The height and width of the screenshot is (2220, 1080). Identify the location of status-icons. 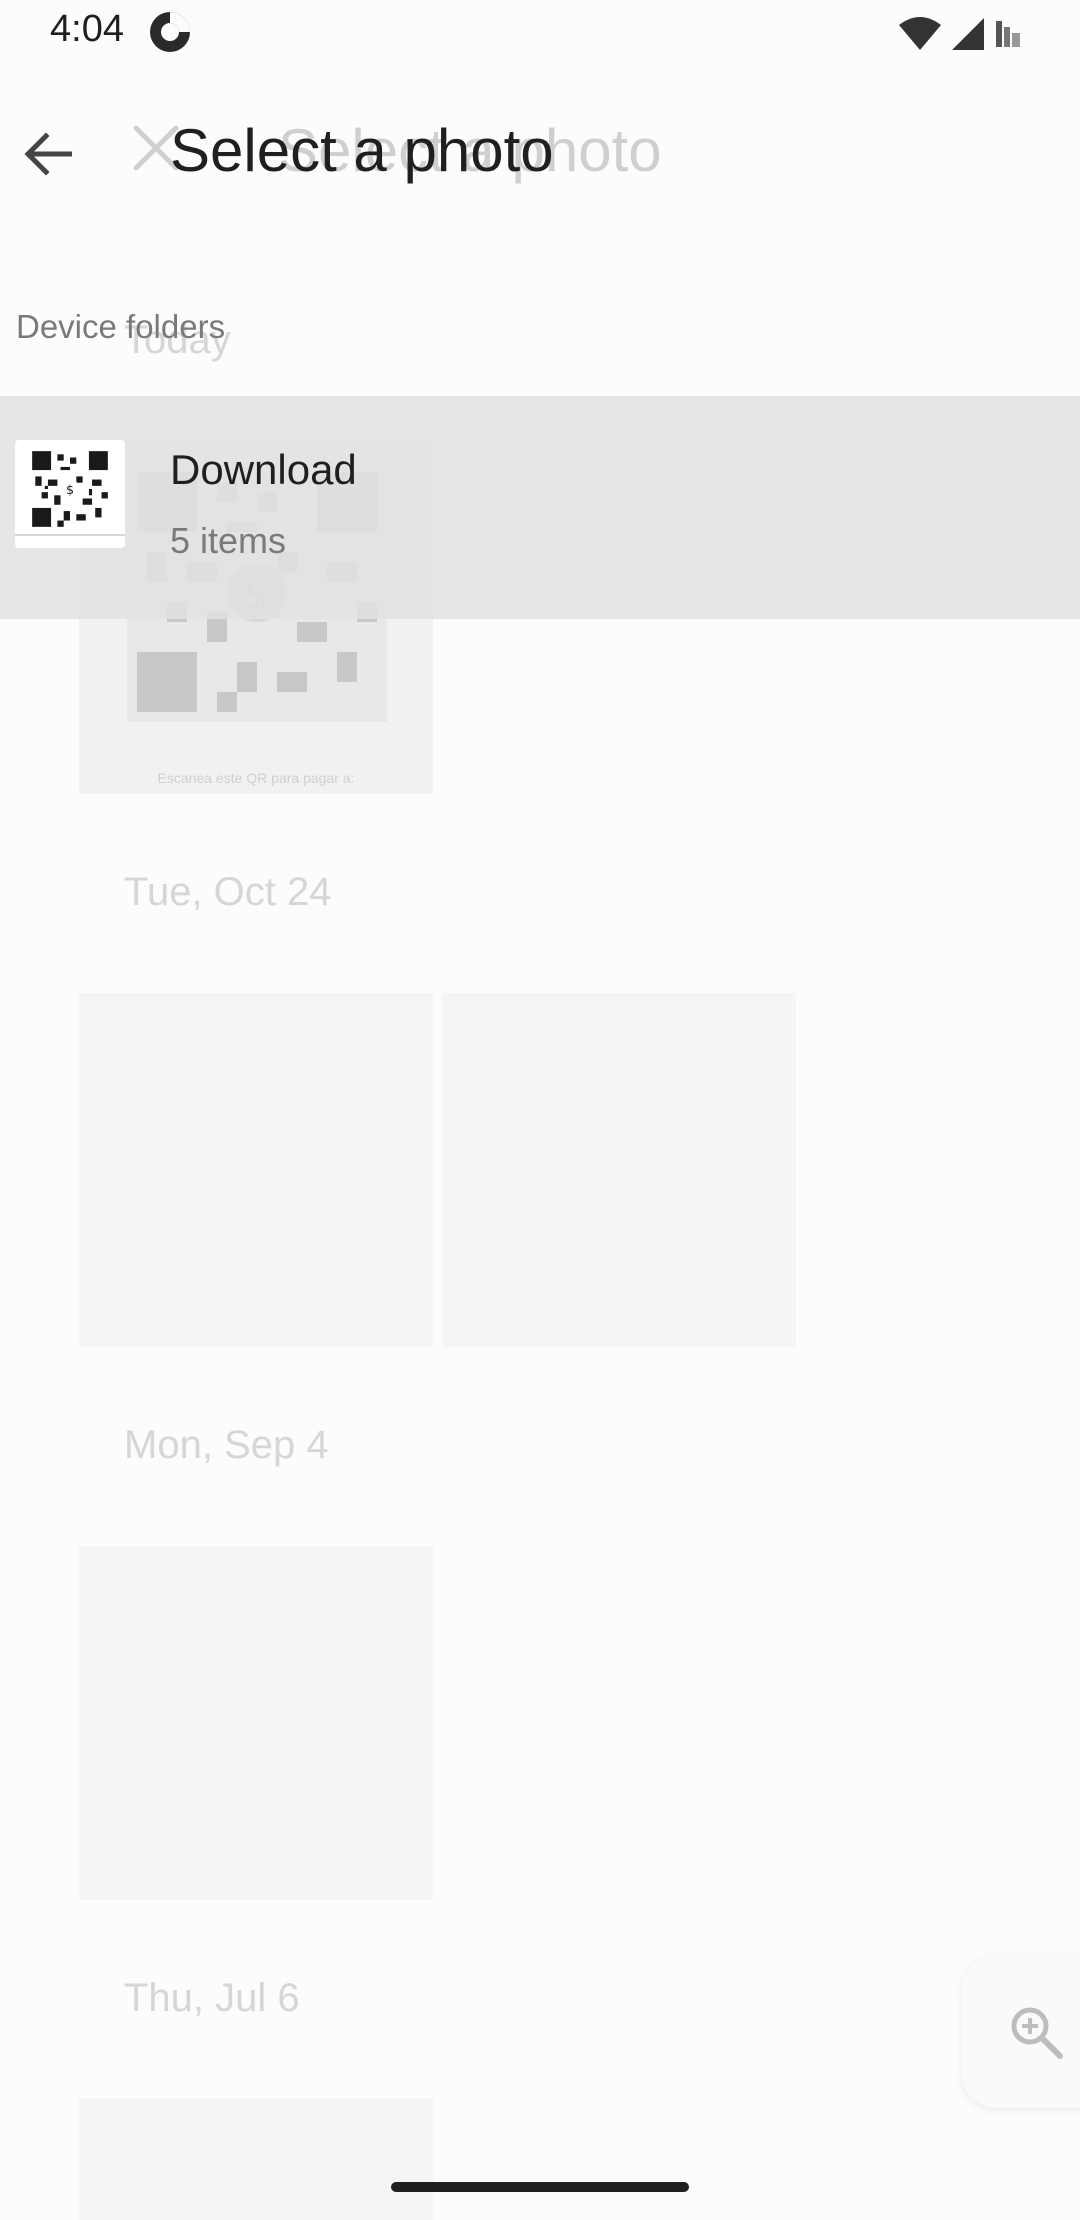
(960, 34).